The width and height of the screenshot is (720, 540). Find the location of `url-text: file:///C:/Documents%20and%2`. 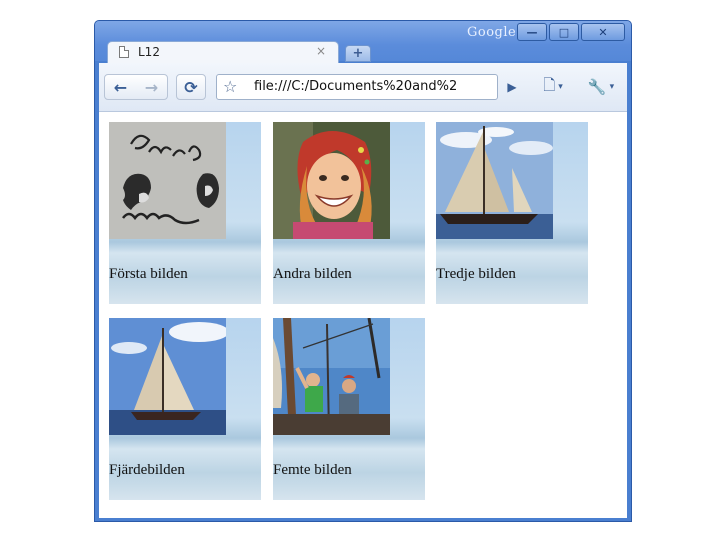

url-text: file:///C:/Documents%20and%2 is located at coordinates (373, 86).